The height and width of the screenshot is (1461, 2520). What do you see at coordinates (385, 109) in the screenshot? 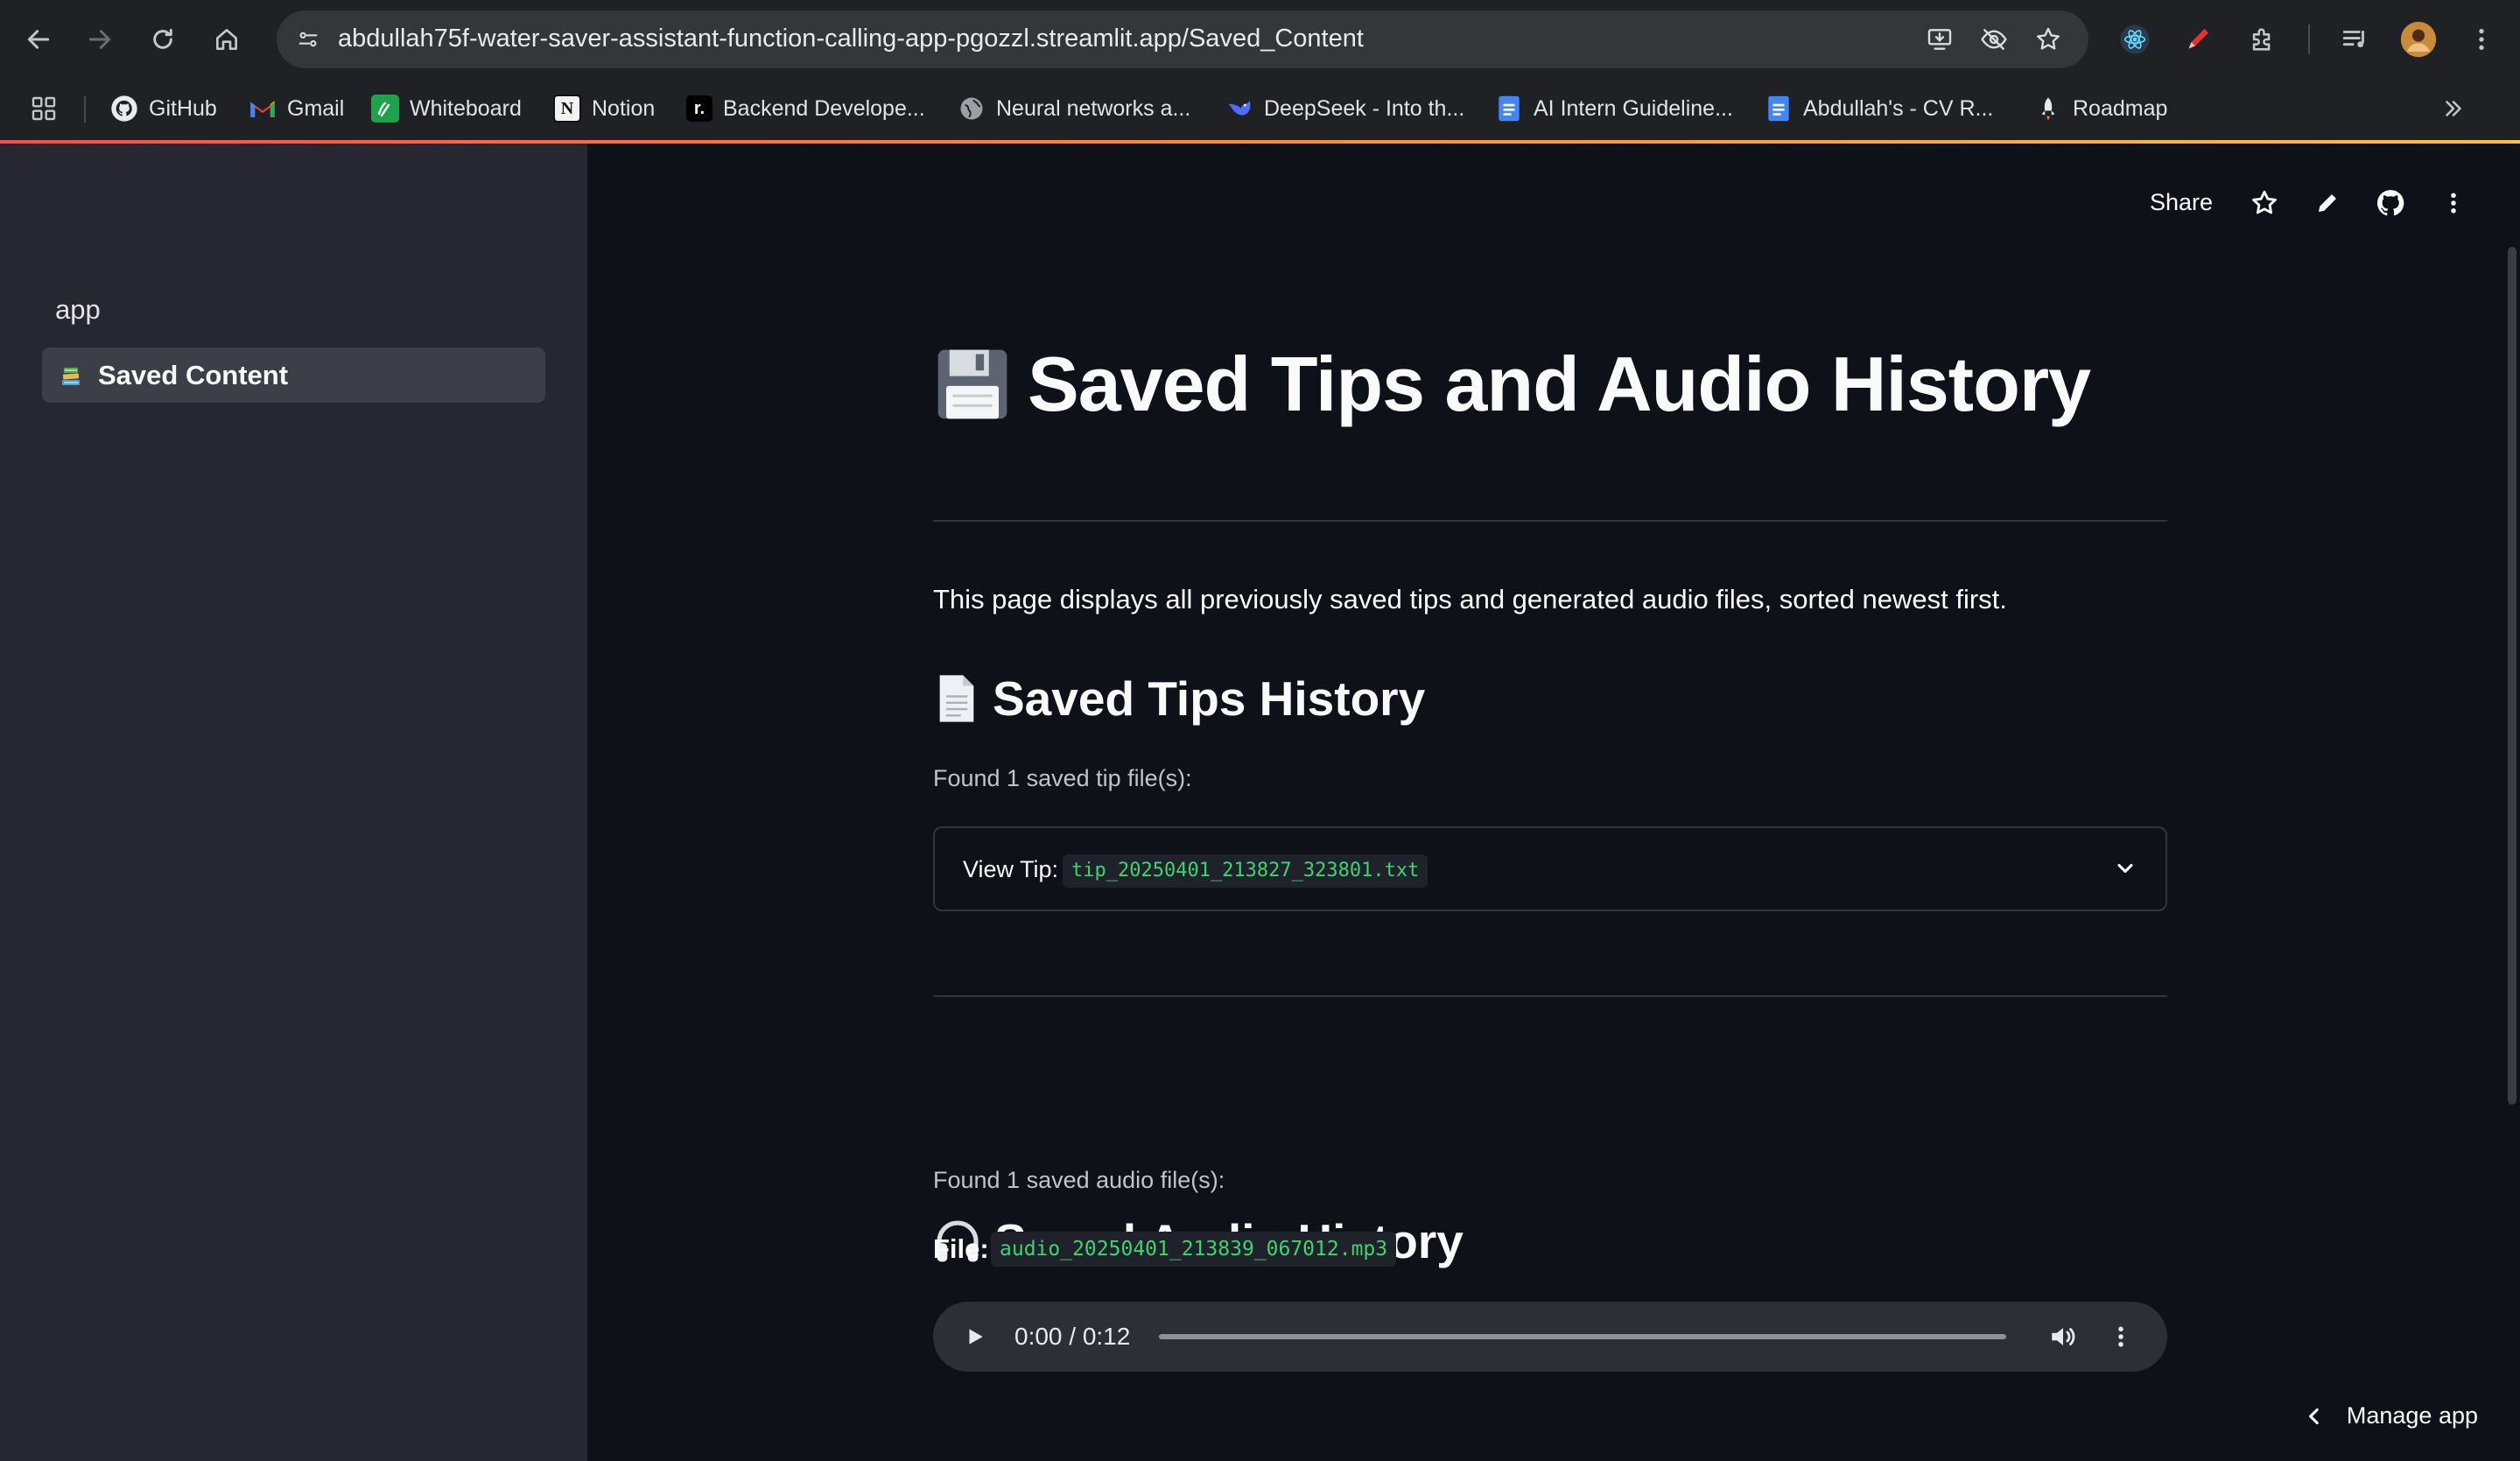
I see `whiteboard-icon` at bounding box center [385, 109].